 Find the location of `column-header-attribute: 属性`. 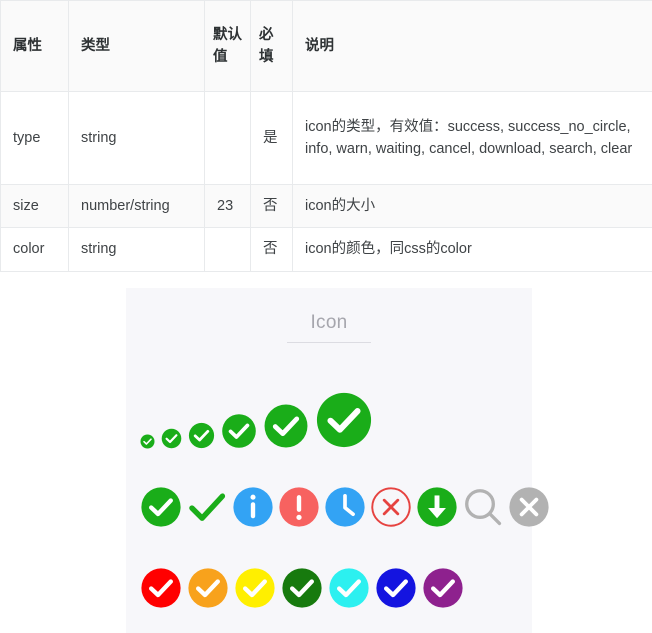

column-header-attribute: 属性 is located at coordinates (35, 46).